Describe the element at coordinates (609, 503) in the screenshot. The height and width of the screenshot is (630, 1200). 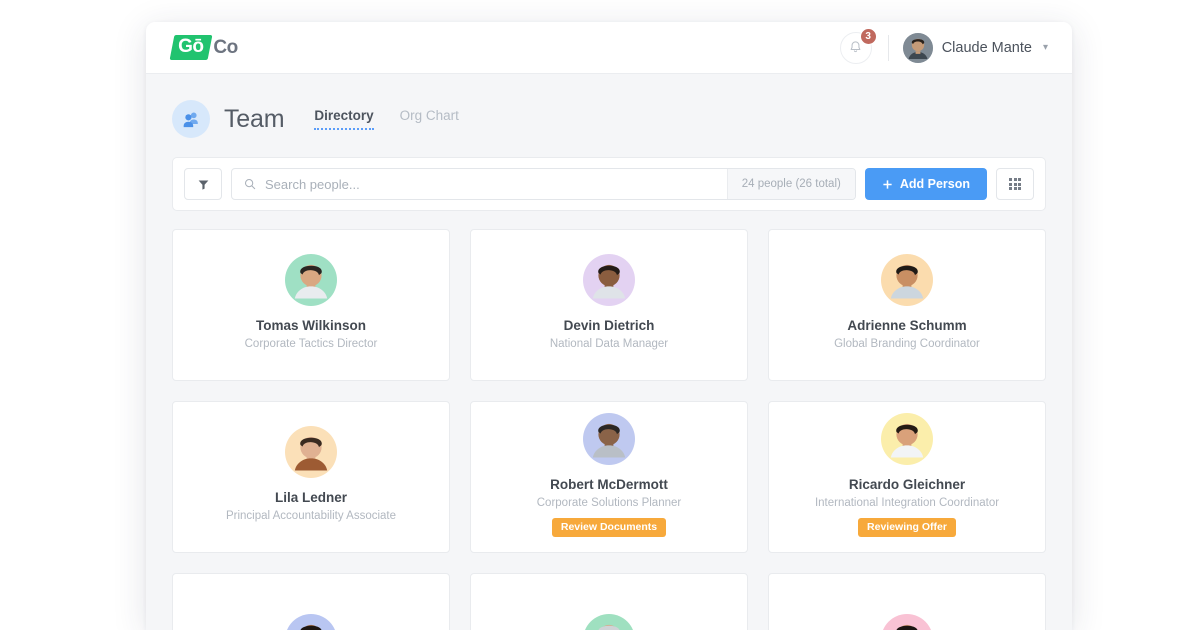
I see `person-job-title: Corporate Solutions Planner` at that location.